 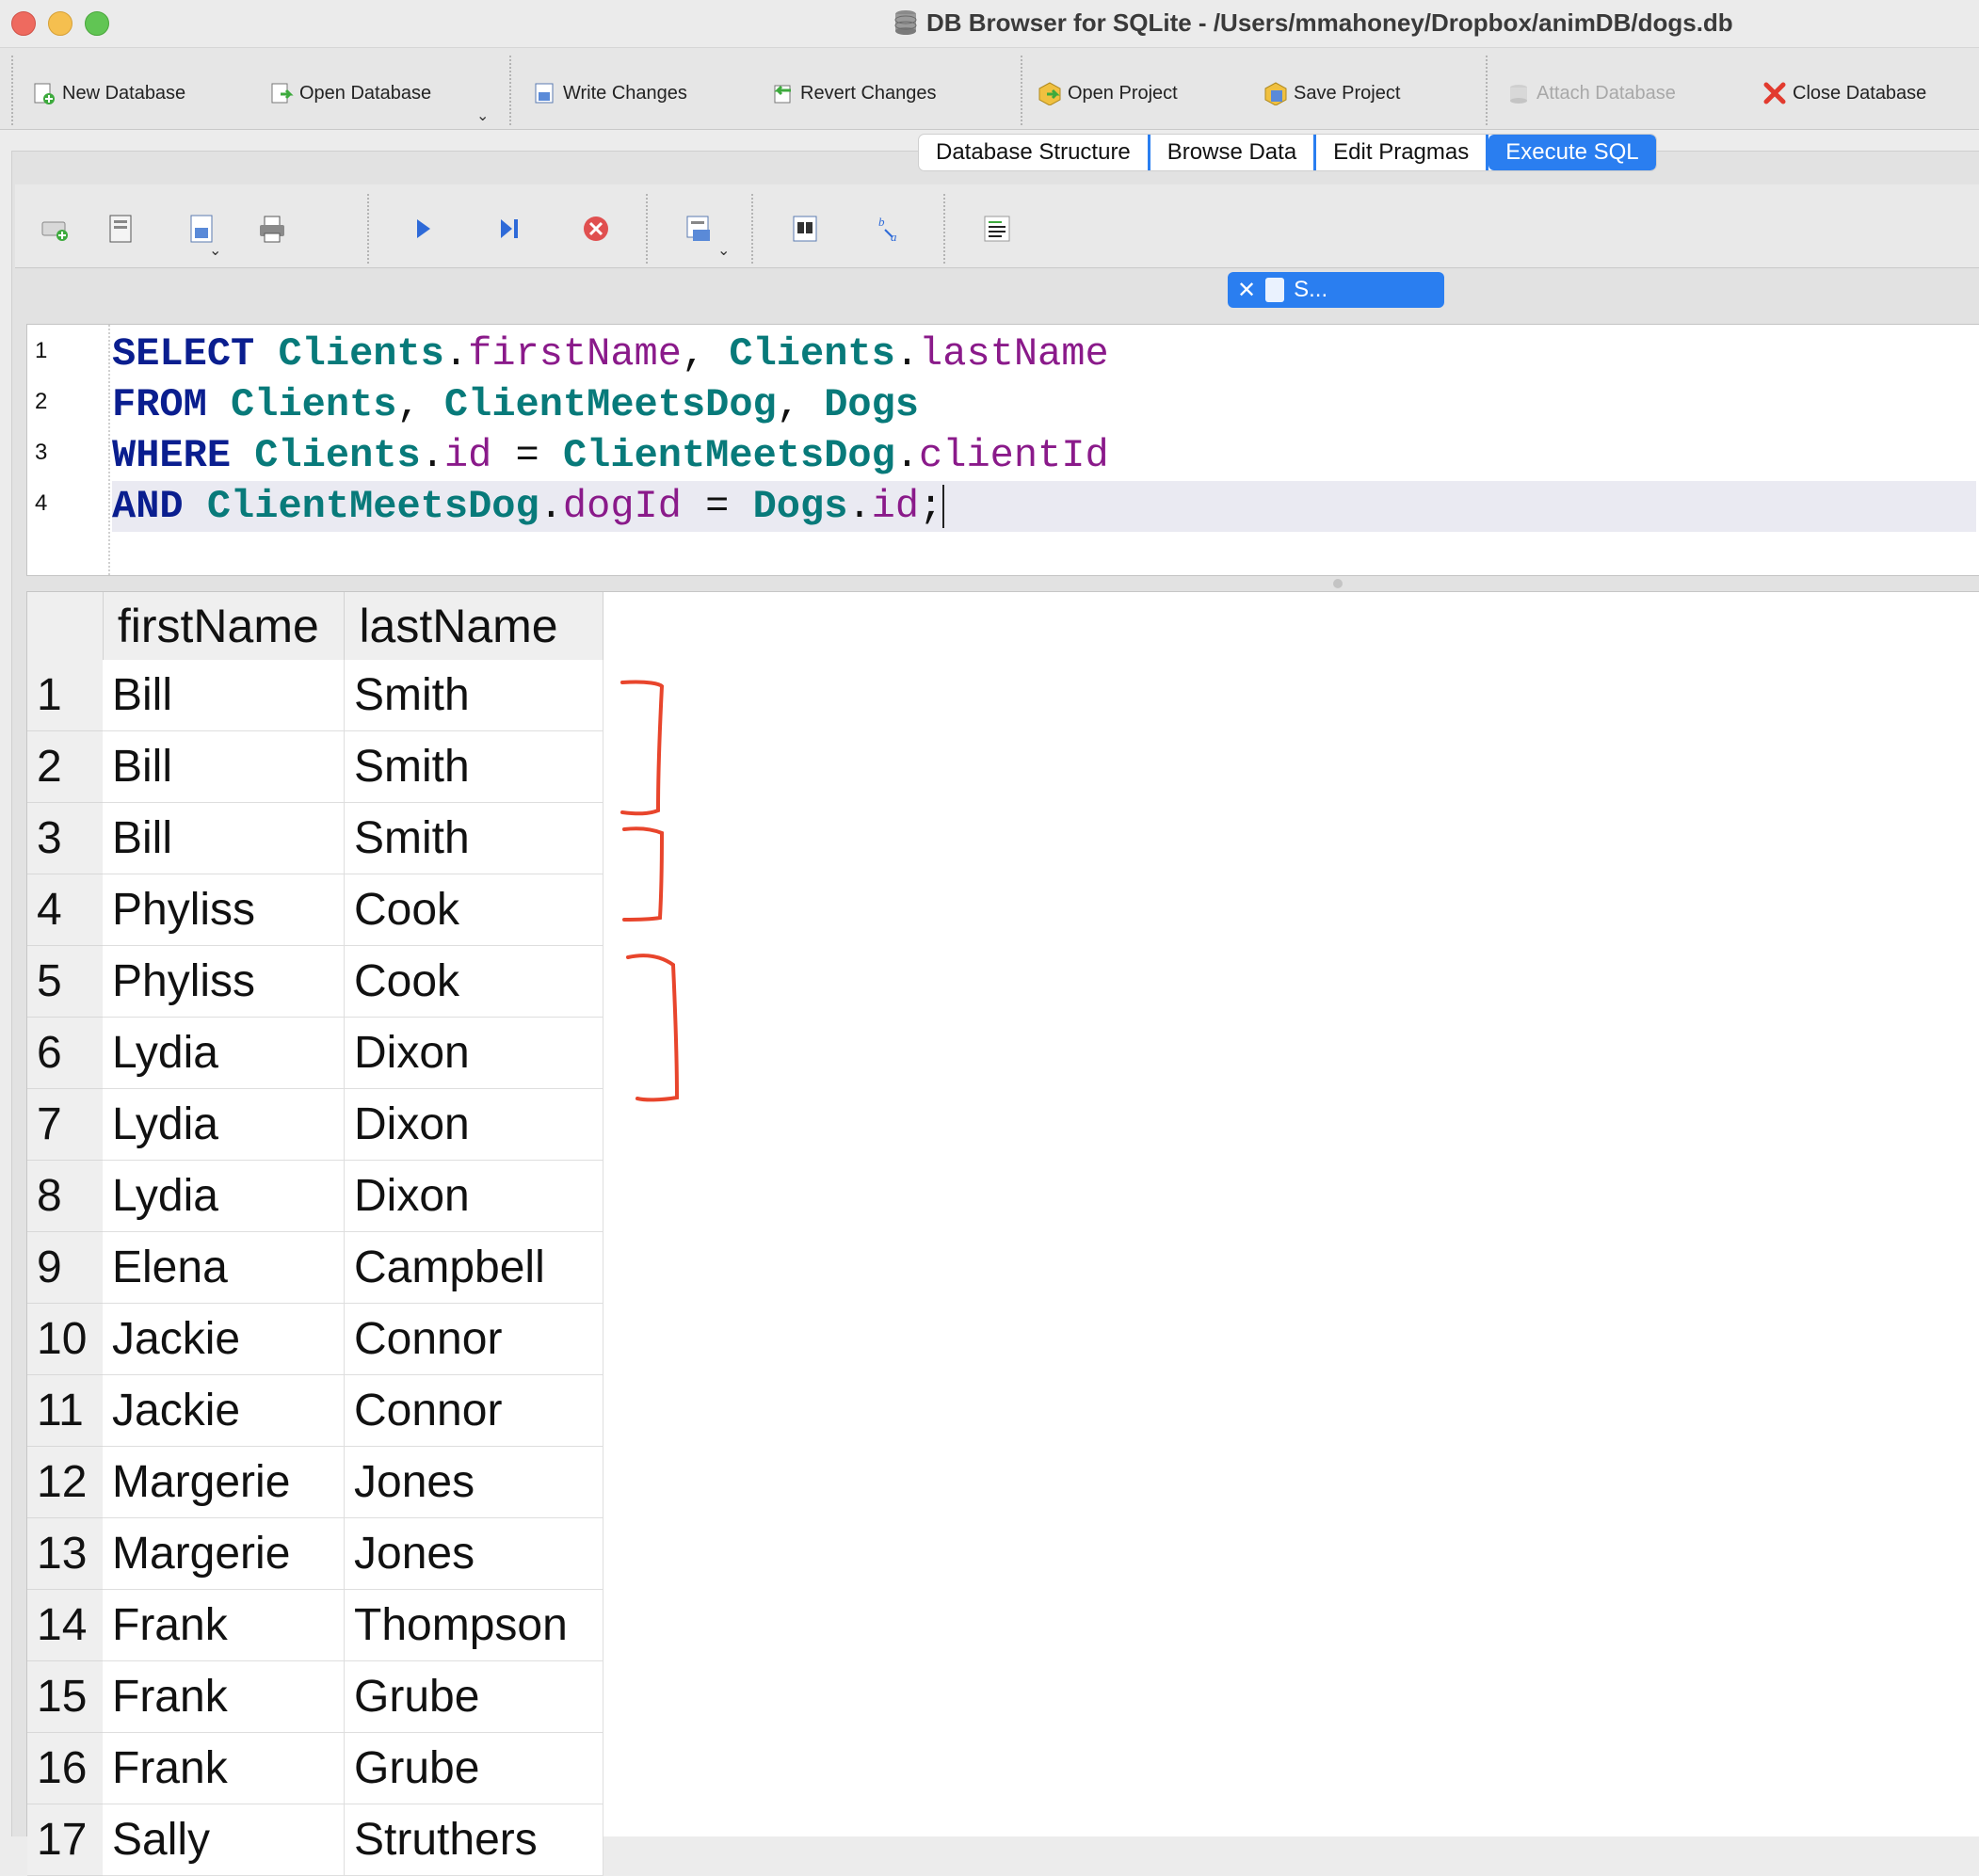 What do you see at coordinates (60, 23) in the screenshot?
I see `minimize-window-button` at bounding box center [60, 23].